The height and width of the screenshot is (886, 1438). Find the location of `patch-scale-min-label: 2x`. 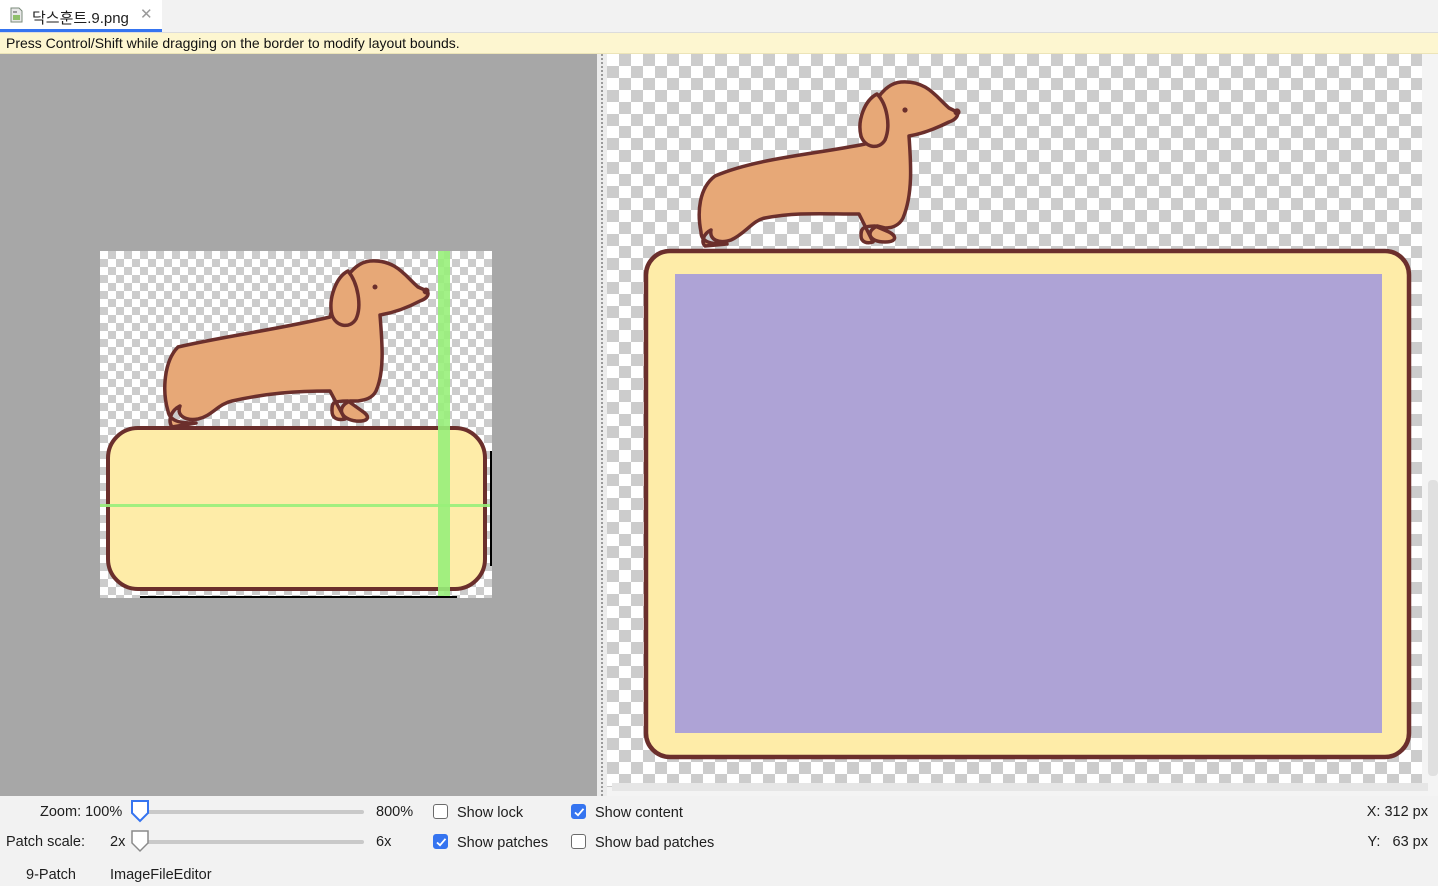

patch-scale-min-label: 2x is located at coordinates (118, 842).